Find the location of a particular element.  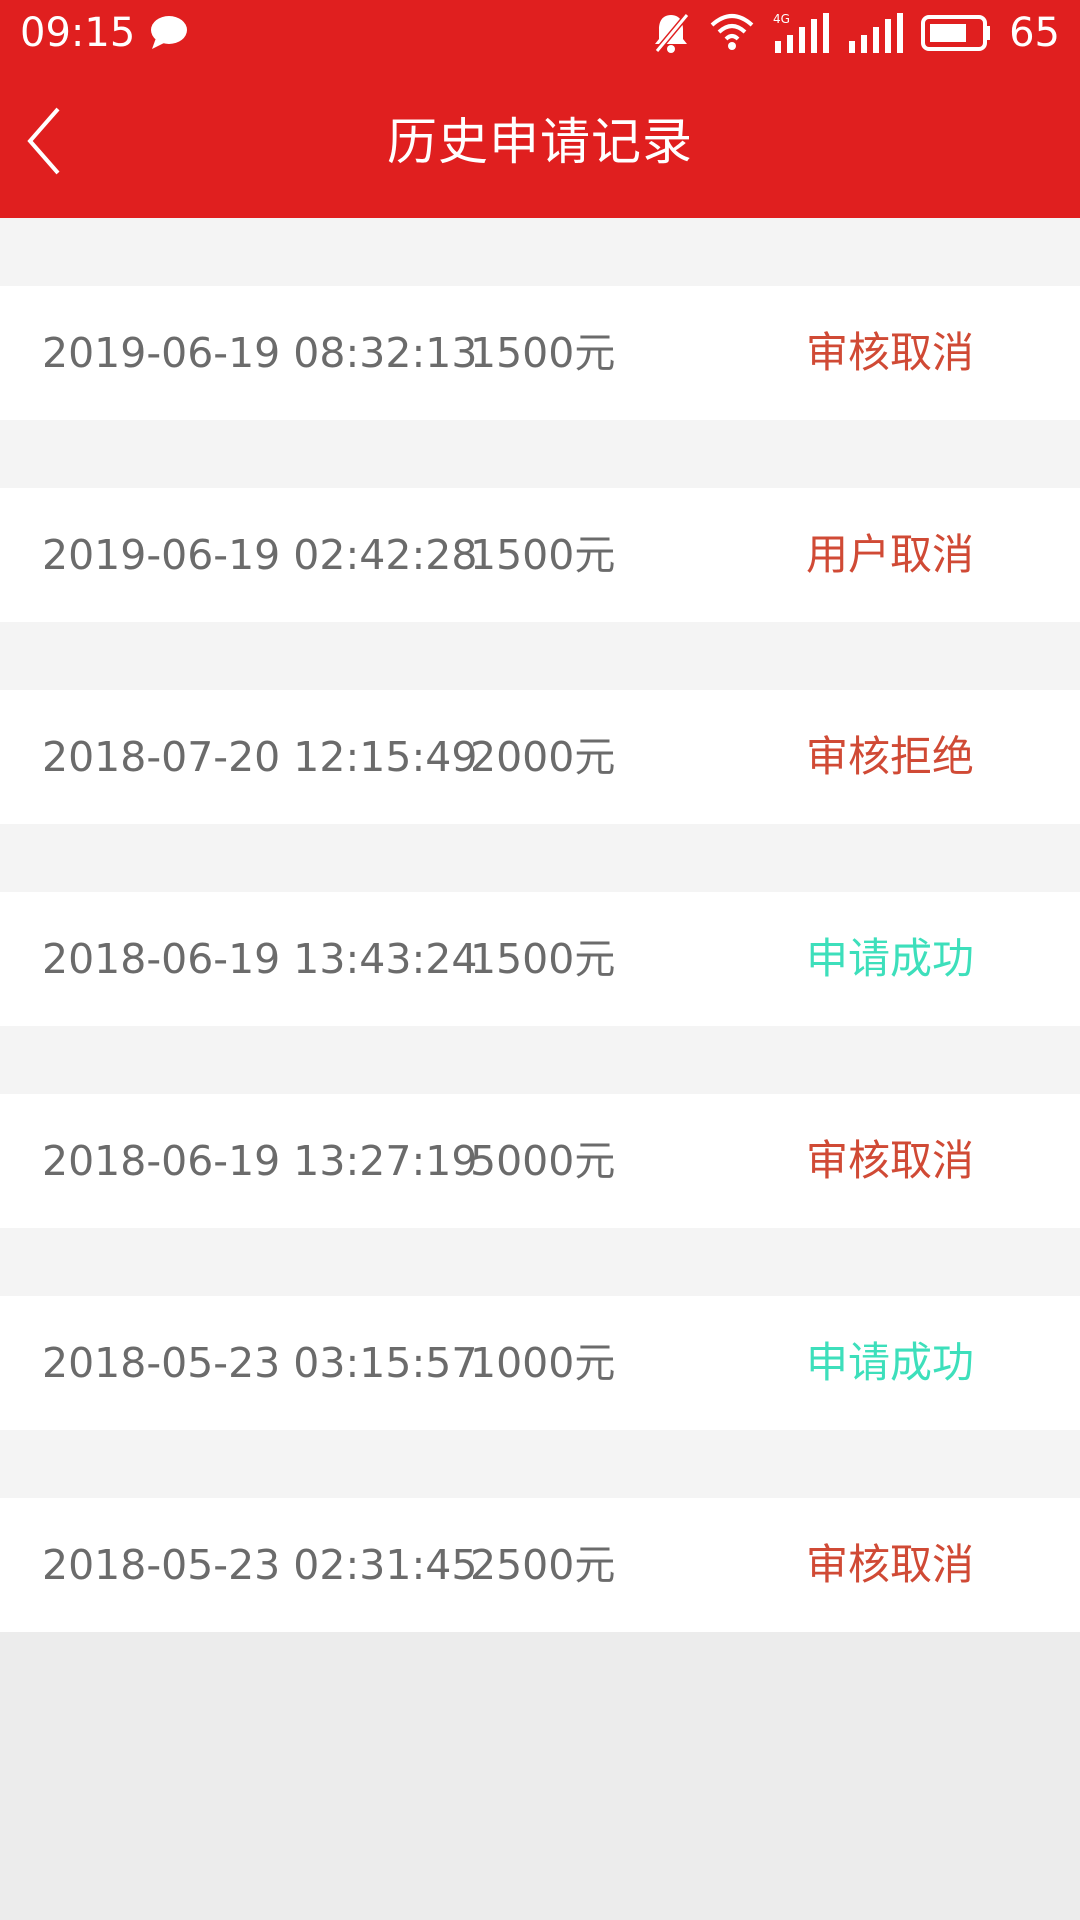

record-status: 审核拒绝 is located at coordinates (890, 756).